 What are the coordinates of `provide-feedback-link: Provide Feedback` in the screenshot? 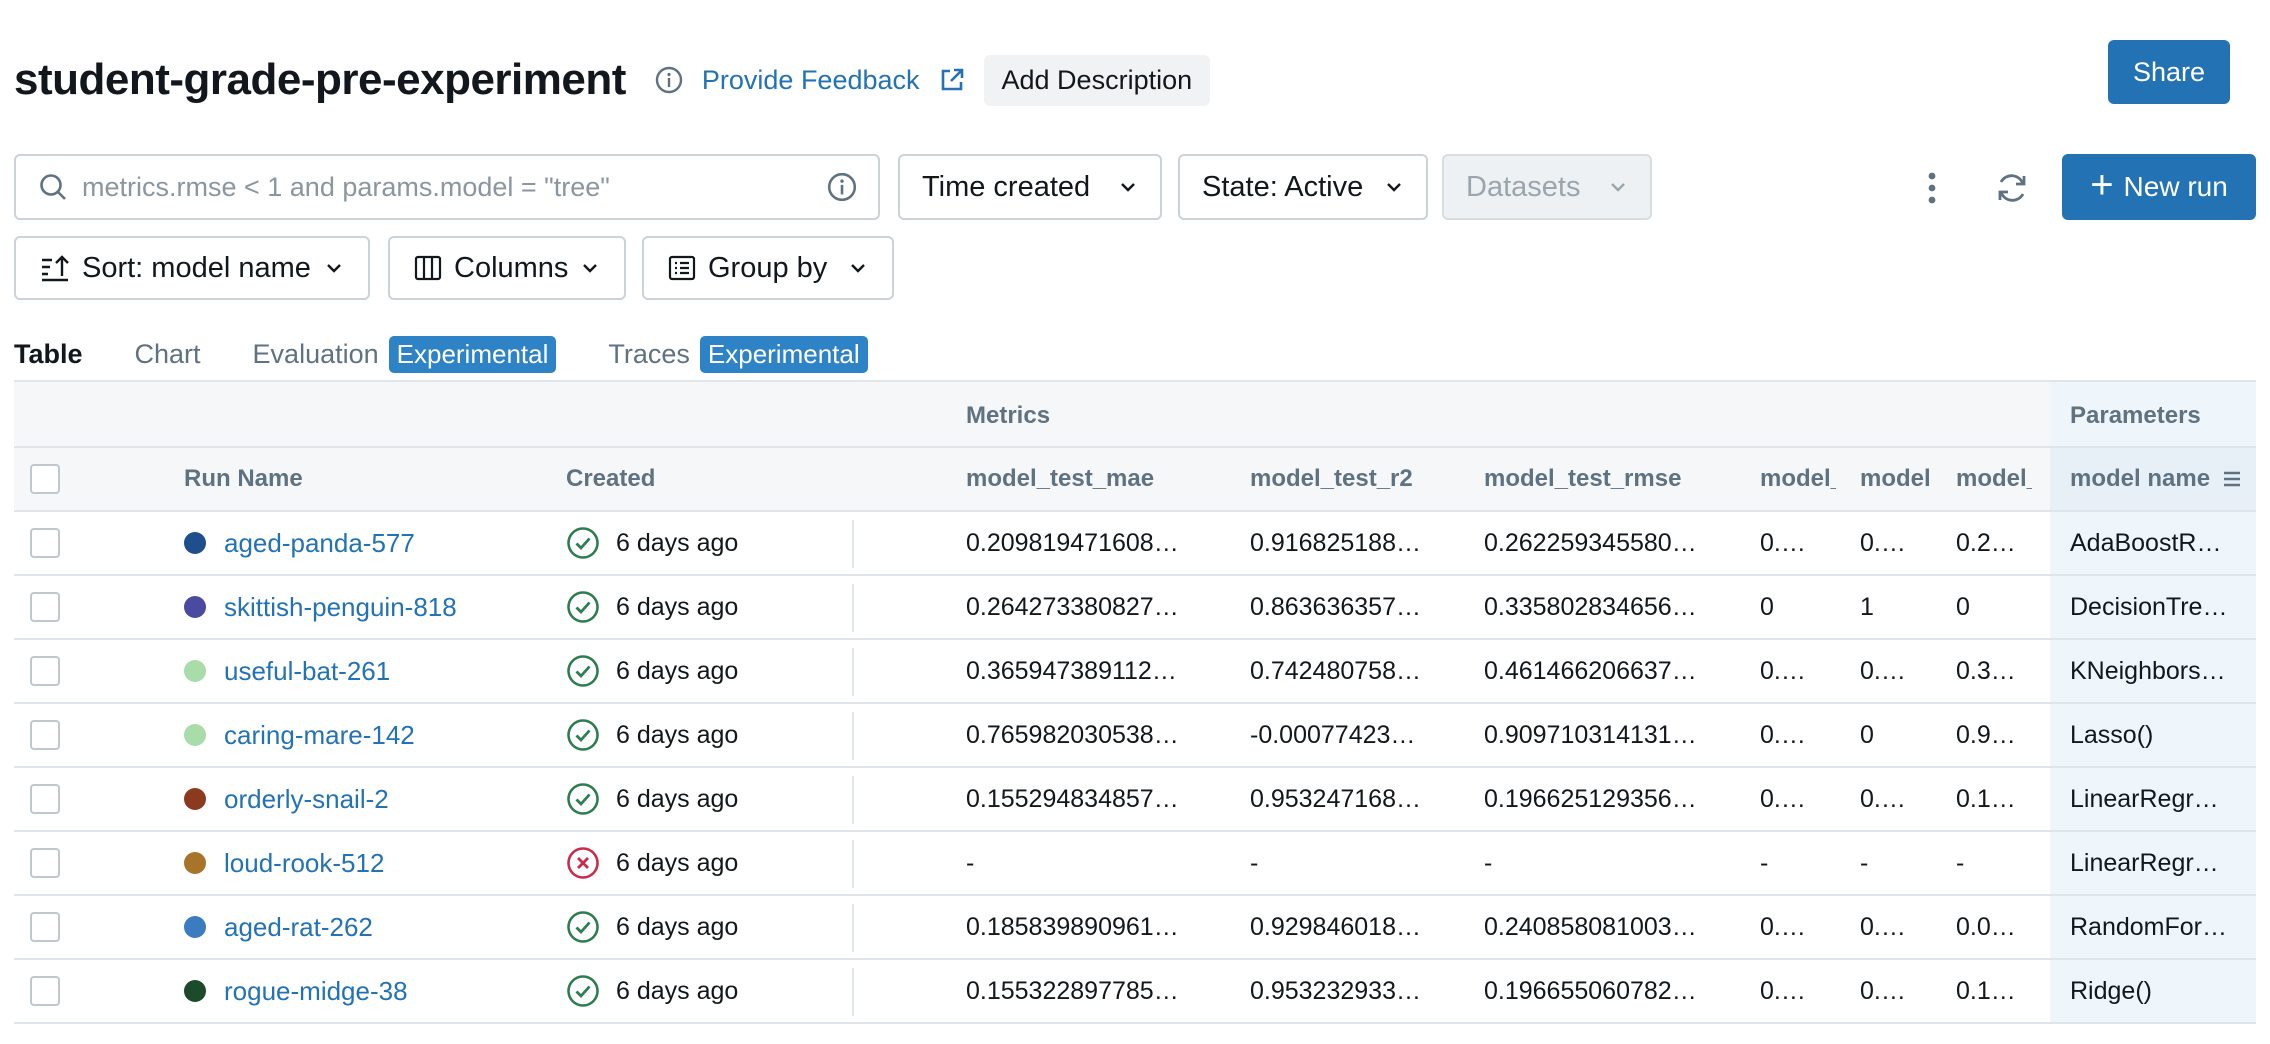 It's located at (834, 80).